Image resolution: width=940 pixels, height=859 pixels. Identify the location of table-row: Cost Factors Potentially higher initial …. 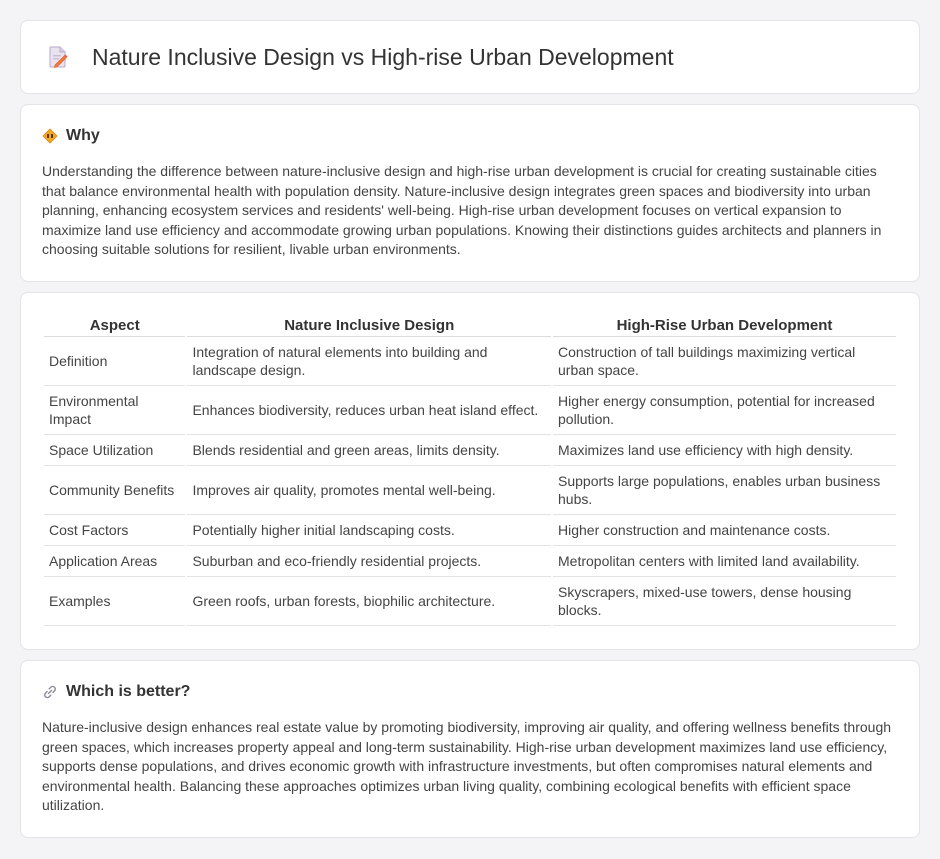
(470, 530).